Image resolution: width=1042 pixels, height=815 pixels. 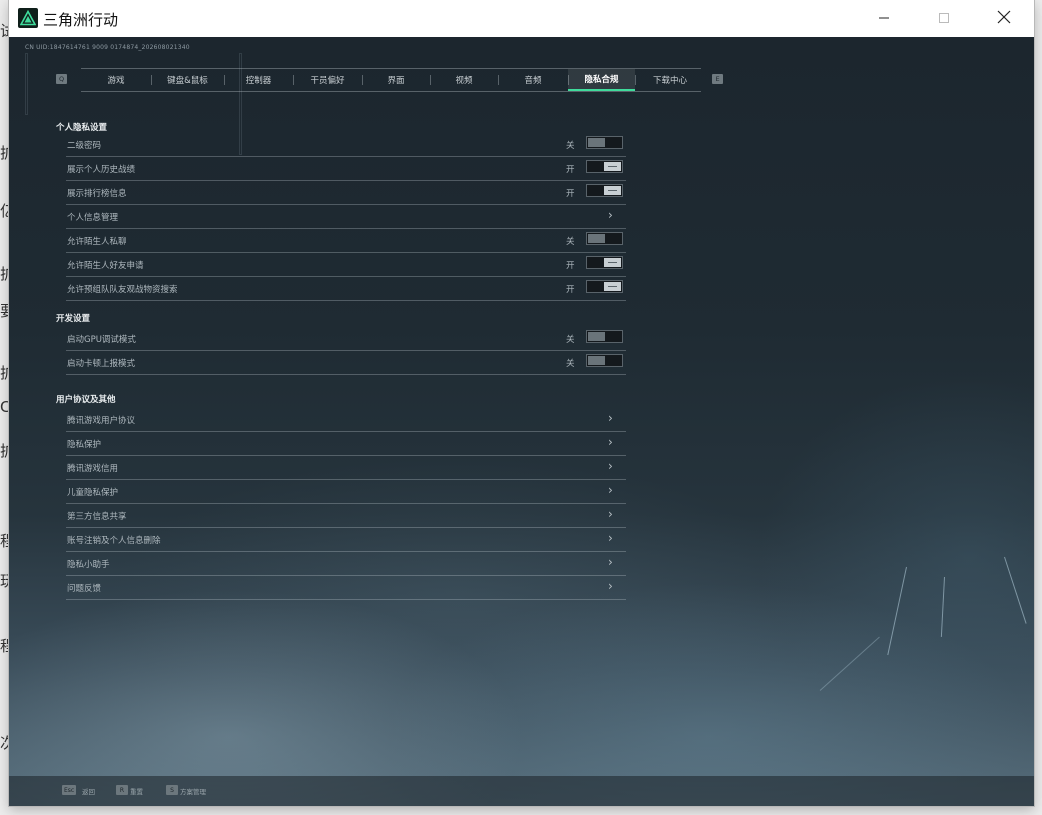 I want to click on setting-label: 腾讯游戏信用, so click(x=93, y=469).